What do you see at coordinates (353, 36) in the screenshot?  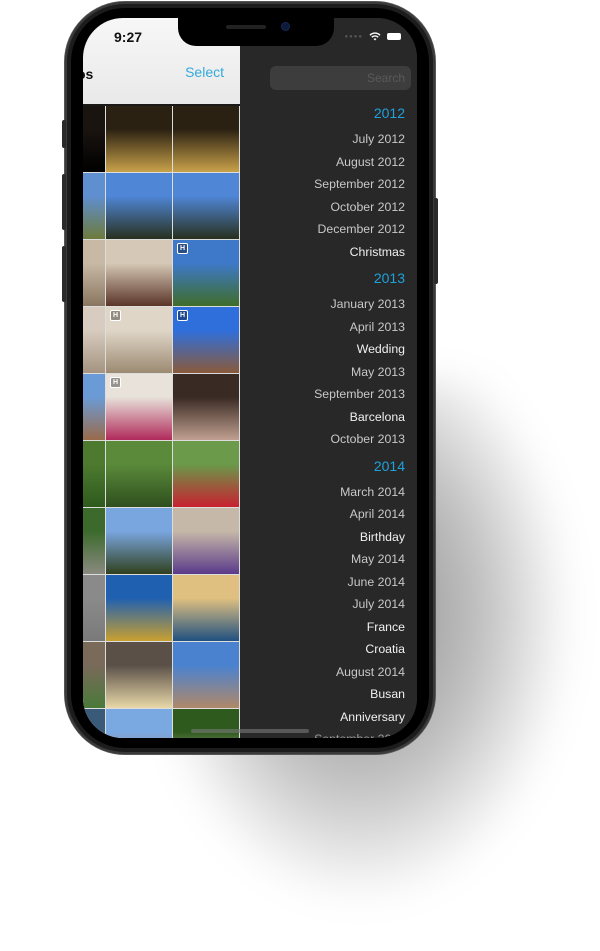 I see `signal-icon: ●●●●` at bounding box center [353, 36].